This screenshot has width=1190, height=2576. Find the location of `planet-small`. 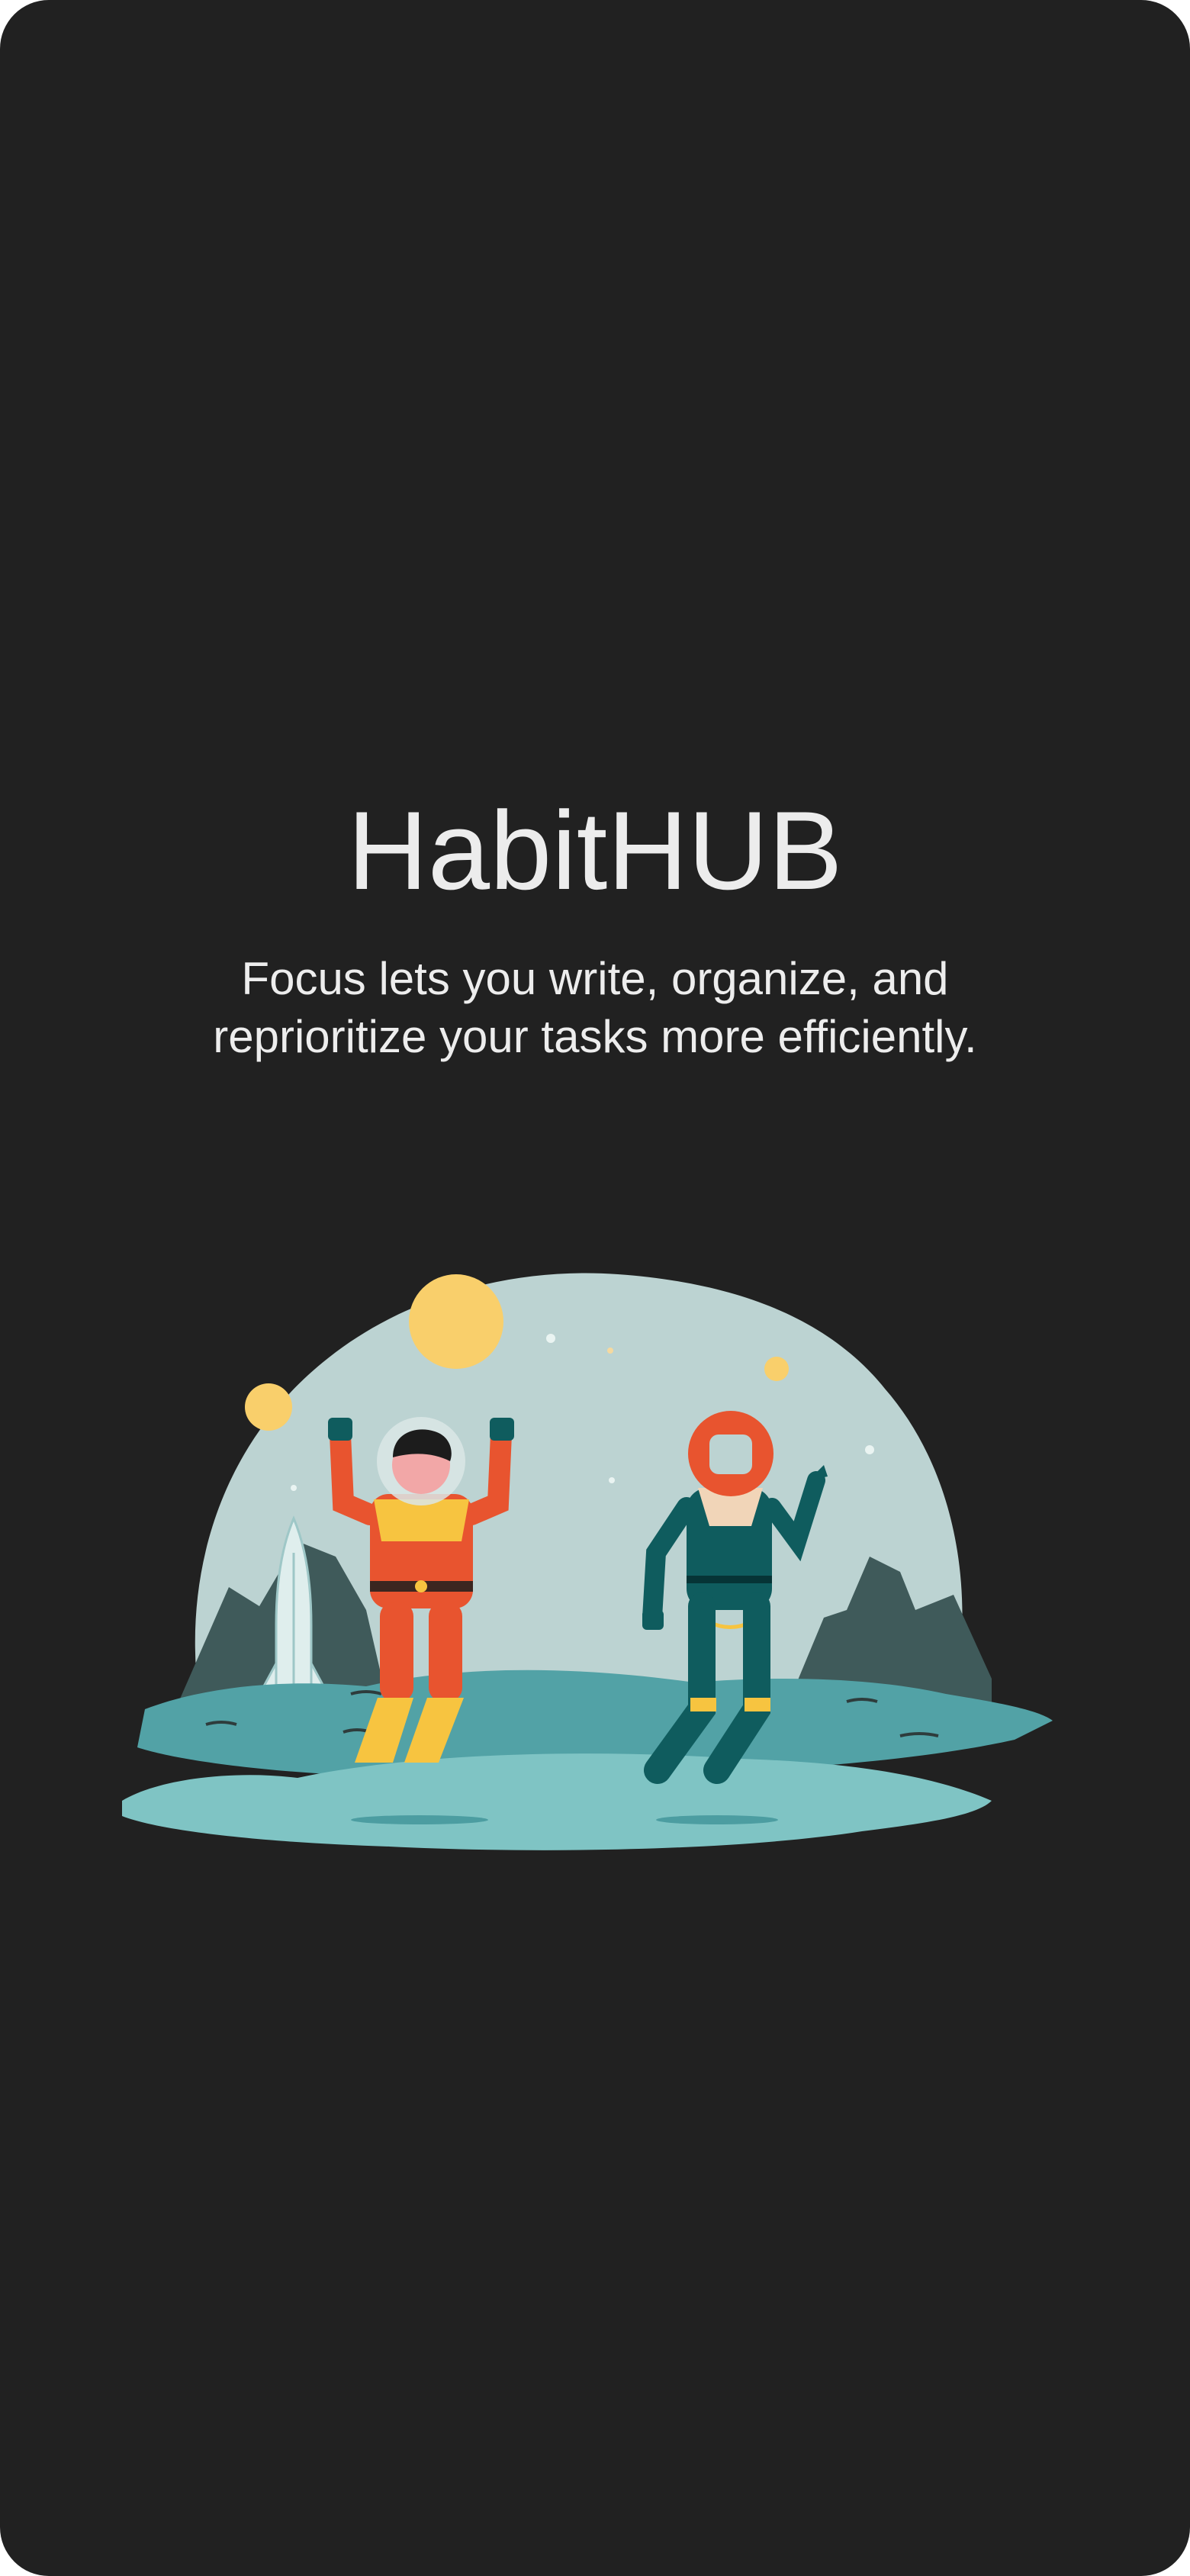

planet-small is located at coordinates (268, 1407).